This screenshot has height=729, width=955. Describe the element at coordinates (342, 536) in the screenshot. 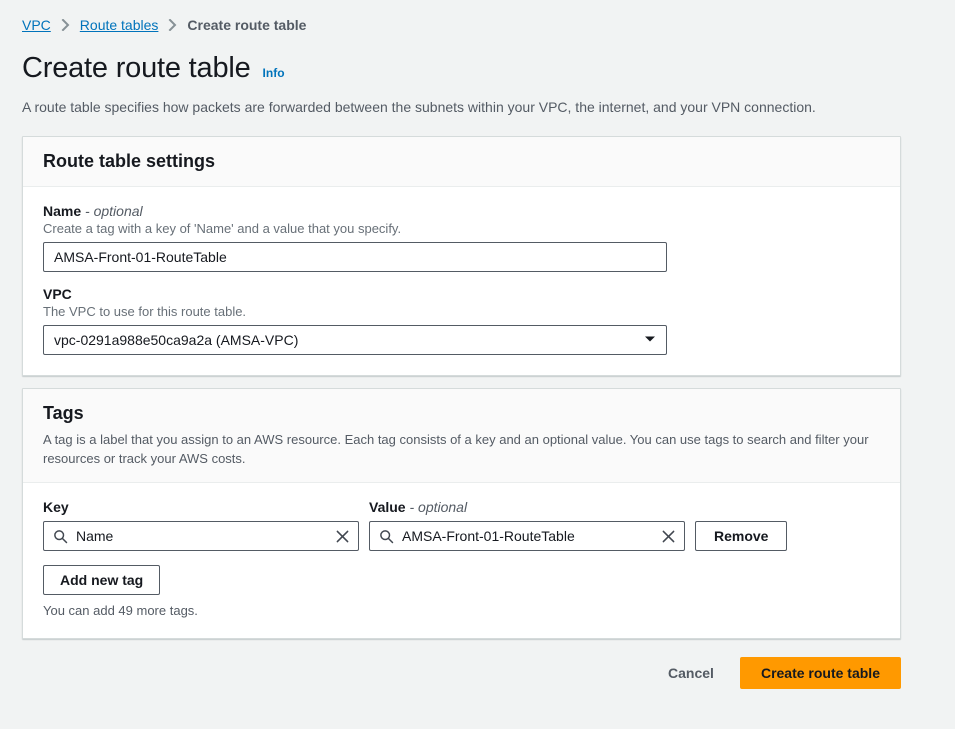

I see `close-icon` at that location.